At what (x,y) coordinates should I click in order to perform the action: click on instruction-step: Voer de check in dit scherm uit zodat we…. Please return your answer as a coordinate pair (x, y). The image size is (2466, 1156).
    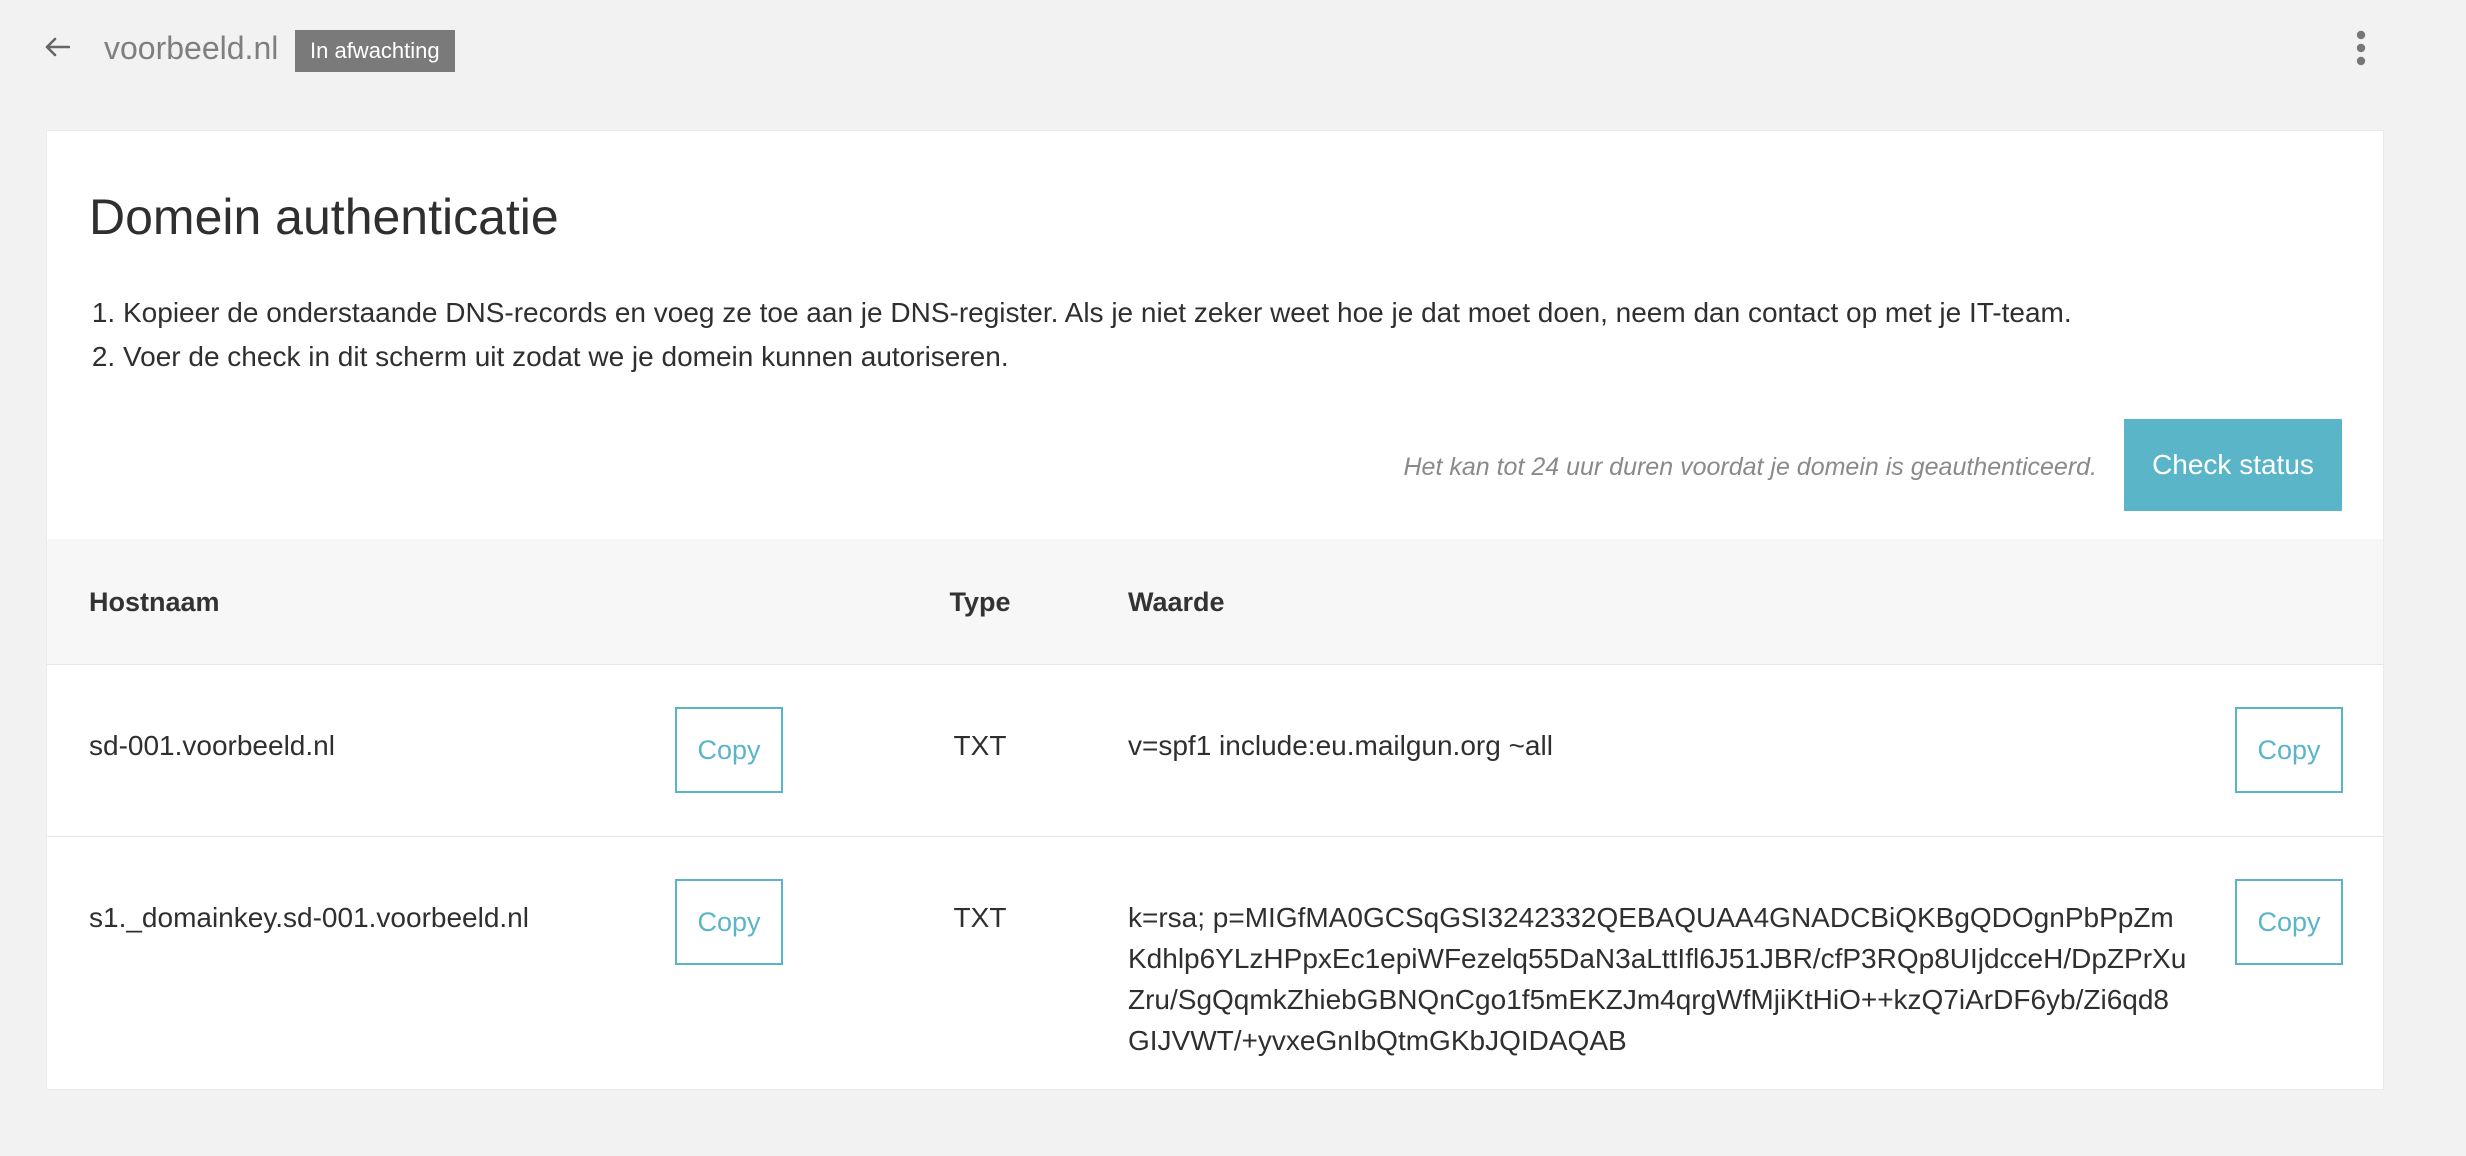
    Looking at the image, I should click on (1097, 357).